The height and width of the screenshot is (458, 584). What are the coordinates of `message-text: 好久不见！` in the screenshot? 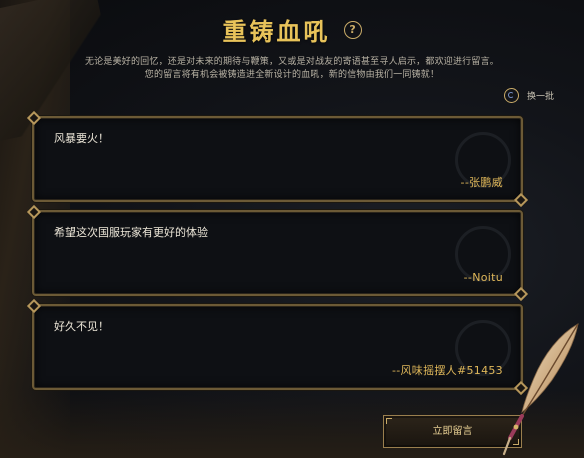 It's located at (81, 326).